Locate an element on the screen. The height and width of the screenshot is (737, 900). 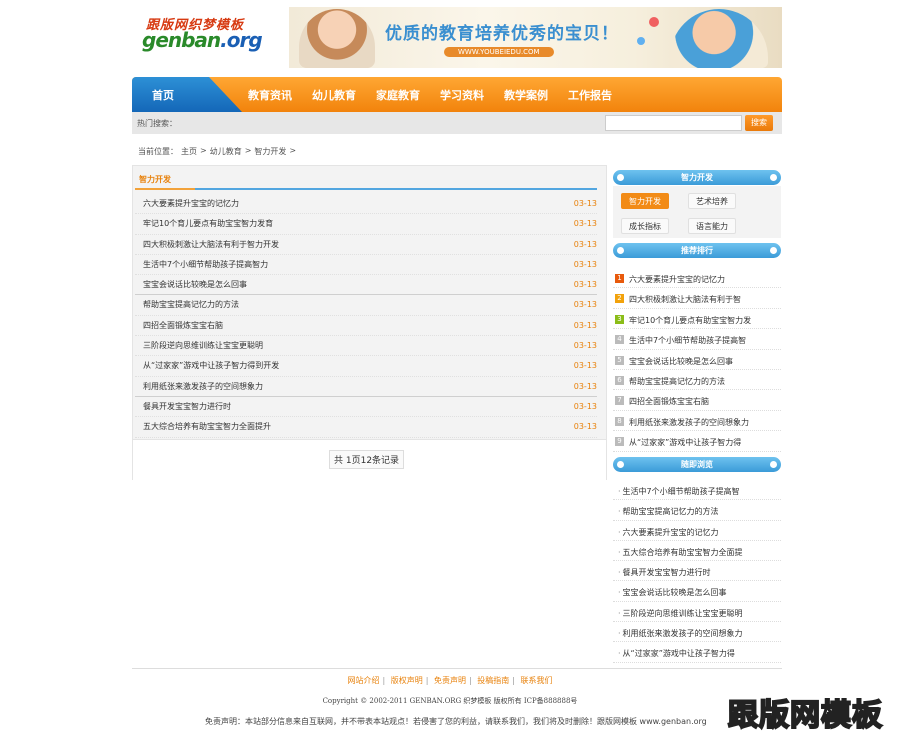
nav-item: 教学案例 is located at coordinates (526, 95).